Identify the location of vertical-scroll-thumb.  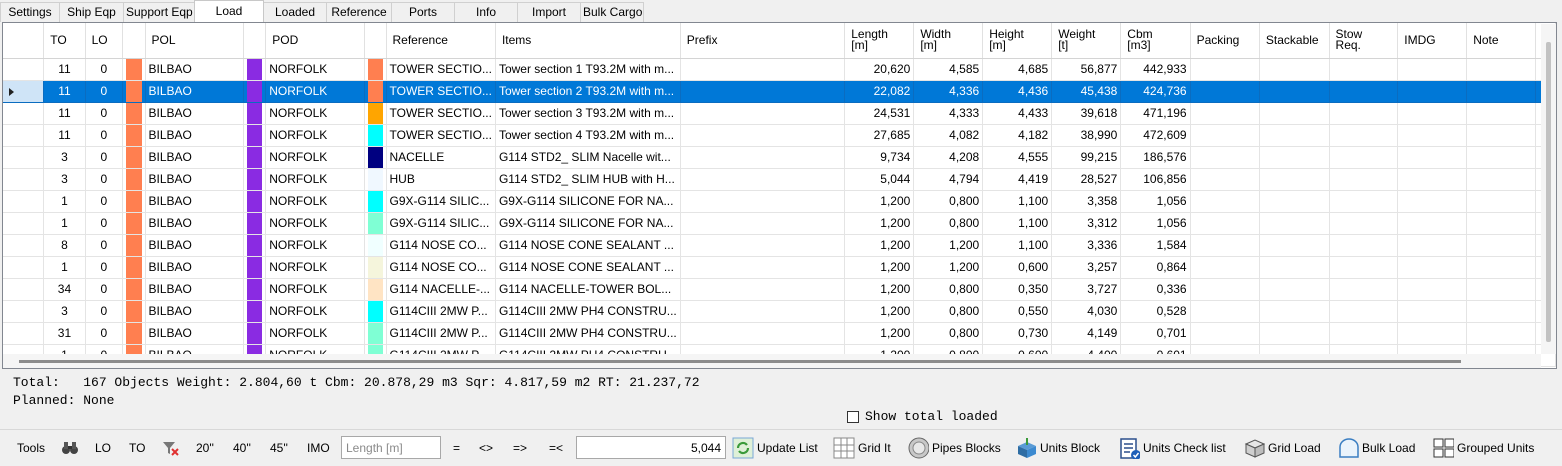
(1548, 192).